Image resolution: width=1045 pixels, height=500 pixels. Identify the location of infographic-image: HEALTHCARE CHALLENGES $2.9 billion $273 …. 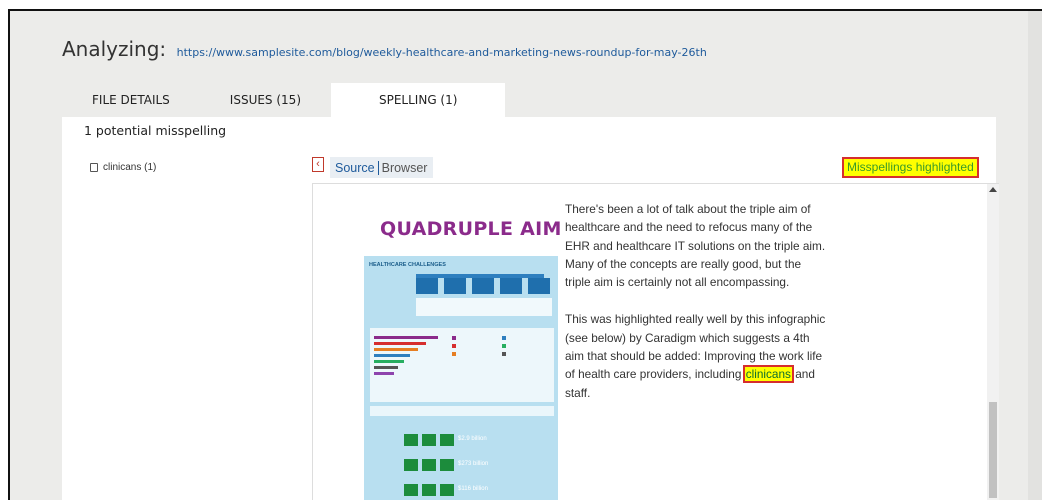
(461, 378).